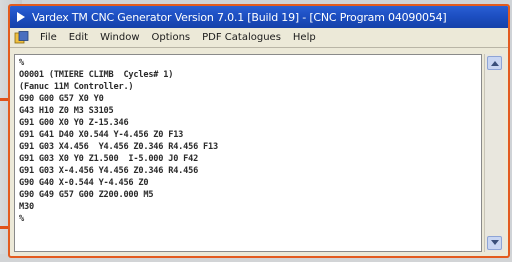  Describe the element at coordinates (494, 243) in the screenshot. I see `scroll-down-arrow-icon` at that location.